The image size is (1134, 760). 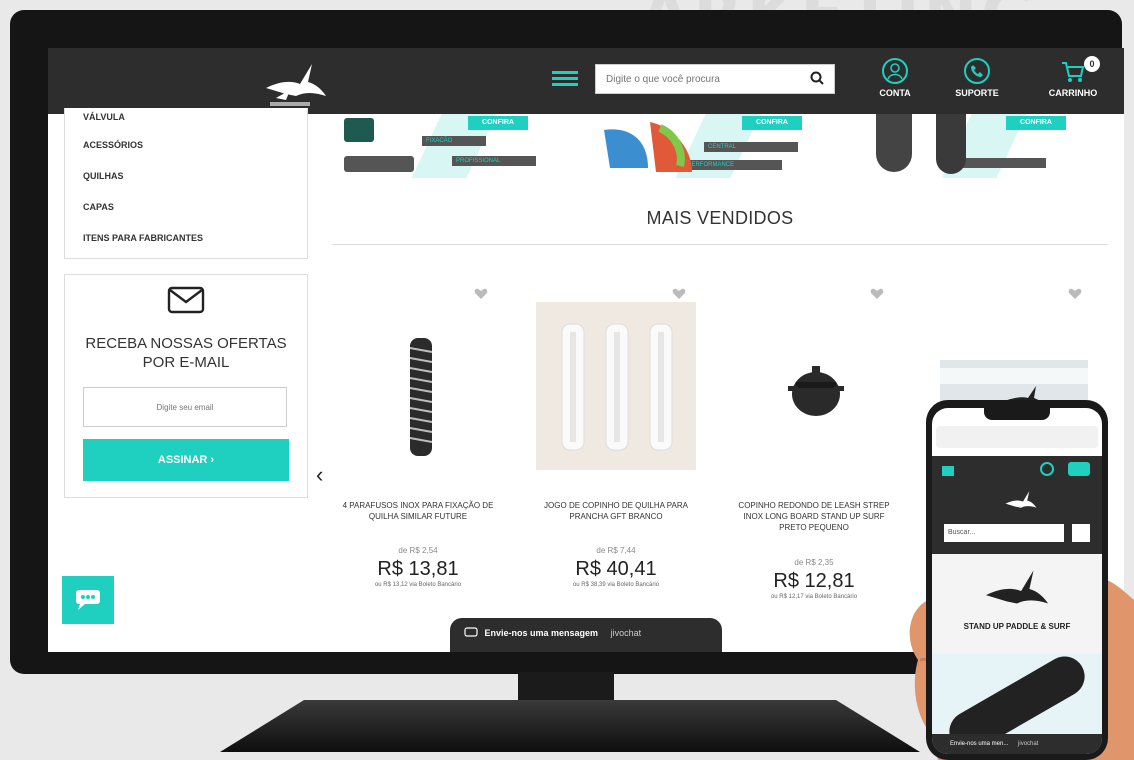 I want to click on banner-tag: FIXACÃO, so click(x=454, y=141).